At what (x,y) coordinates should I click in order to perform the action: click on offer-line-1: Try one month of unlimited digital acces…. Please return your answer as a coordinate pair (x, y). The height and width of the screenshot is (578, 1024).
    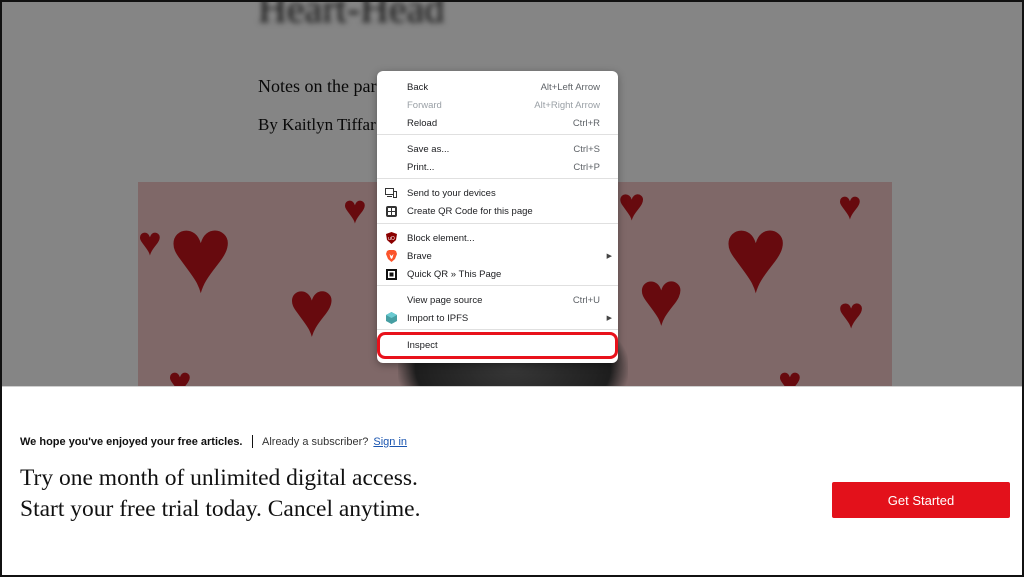
    Looking at the image, I should click on (219, 478).